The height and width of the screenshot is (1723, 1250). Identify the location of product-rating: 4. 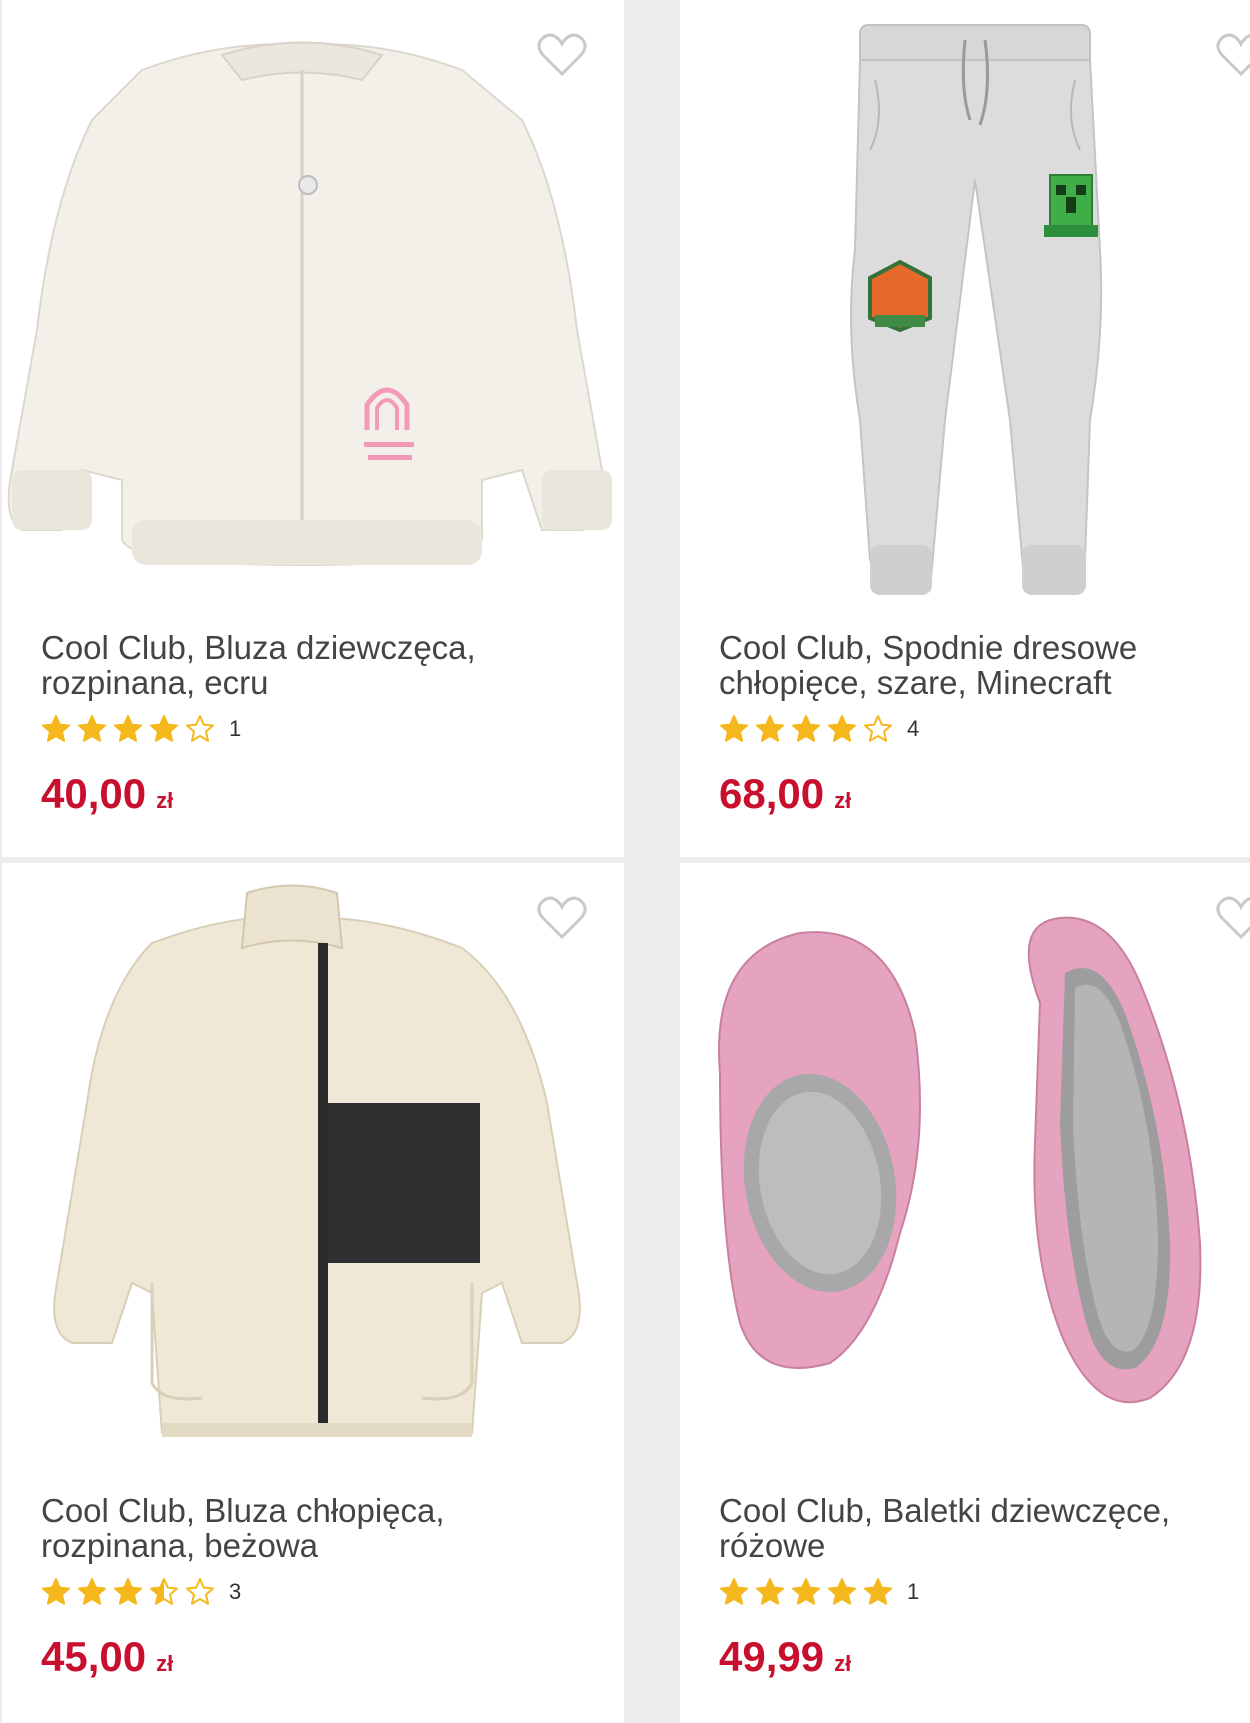
(819, 729).